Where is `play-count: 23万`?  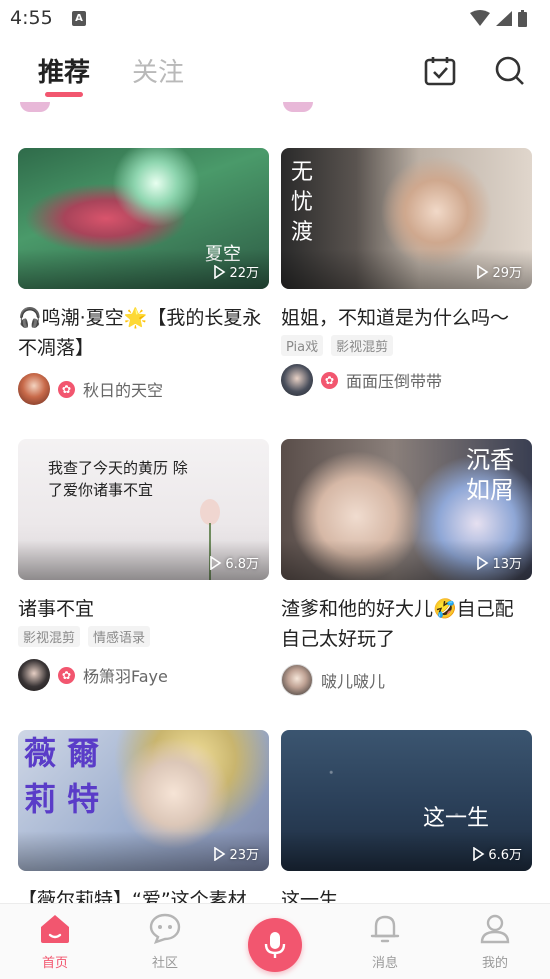
play-count: 23万 is located at coordinates (235, 853).